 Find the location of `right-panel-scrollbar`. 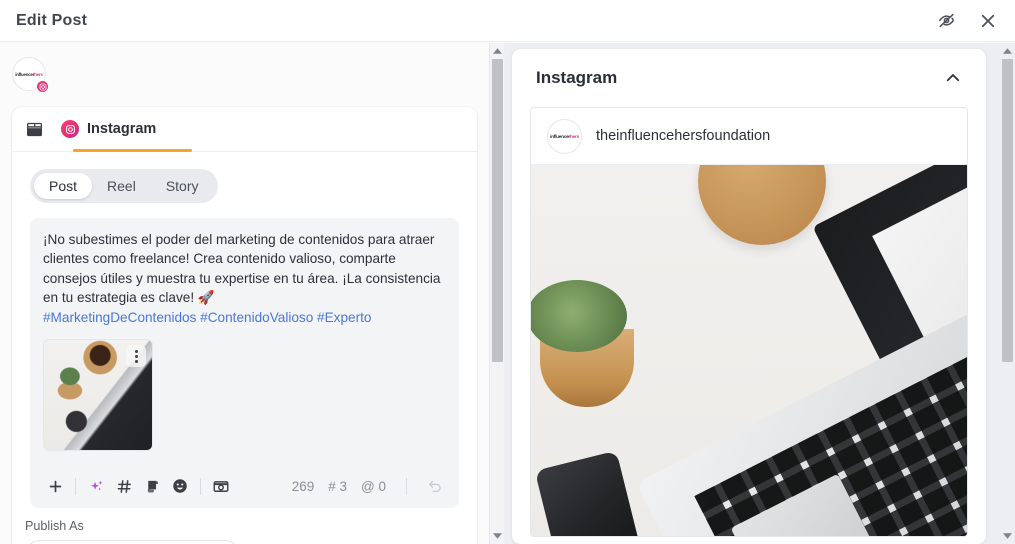

right-panel-scrollbar is located at coordinates (1007, 293).